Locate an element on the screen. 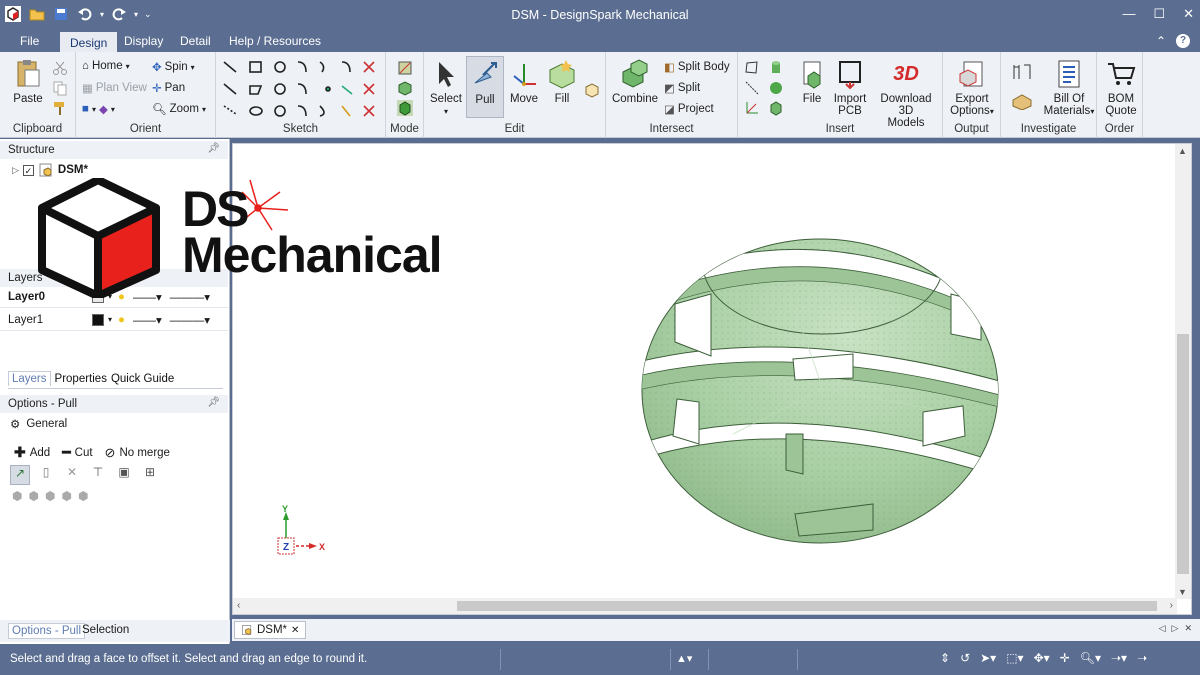 The width and height of the screenshot is (1200, 675). tab-options-pull: Options - Pull is located at coordinates (47, 631).